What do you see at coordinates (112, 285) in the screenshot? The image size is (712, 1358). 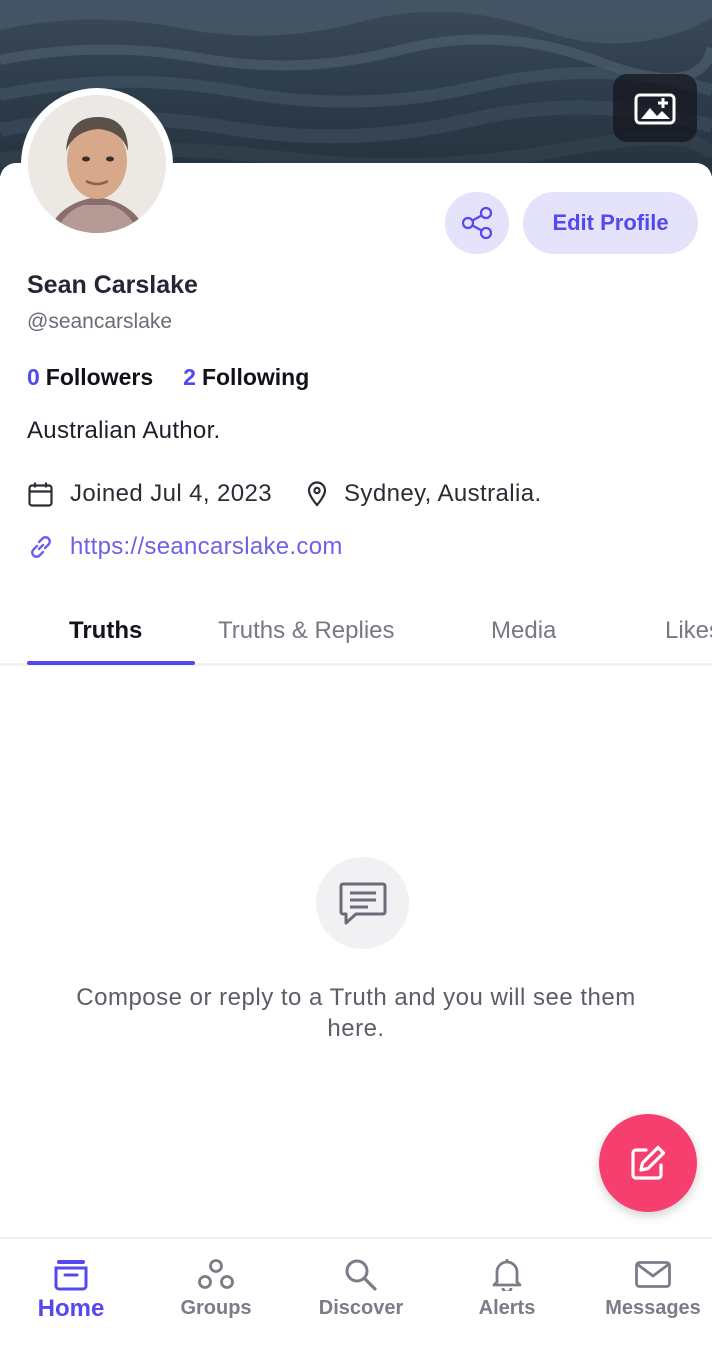 I see `display-name: Sean Carslake` at bounding box center [112, 285].